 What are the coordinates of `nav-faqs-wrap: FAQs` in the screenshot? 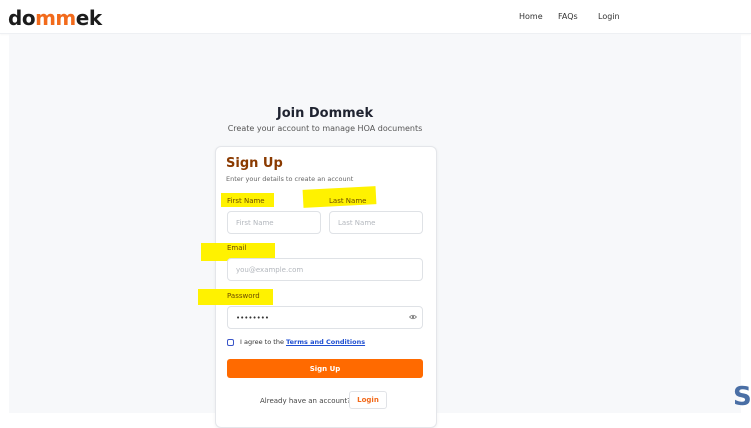 It's located at (568, 16).